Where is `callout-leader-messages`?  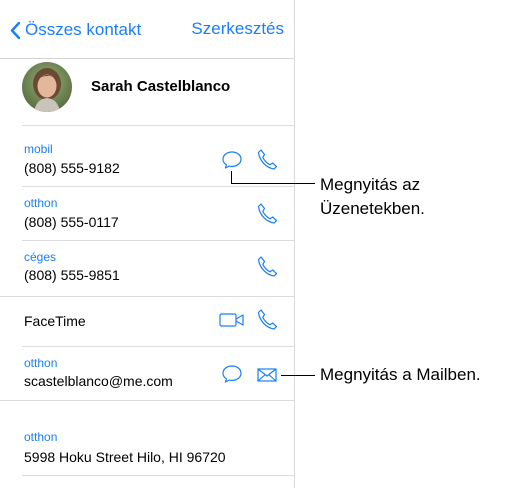
callout-leader-messages is located at coordinates (273, 183).